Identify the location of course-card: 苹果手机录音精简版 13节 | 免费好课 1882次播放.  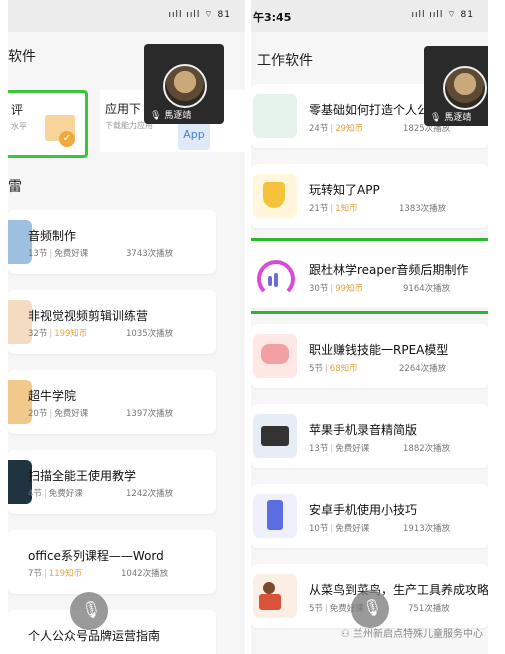
(369, 436).